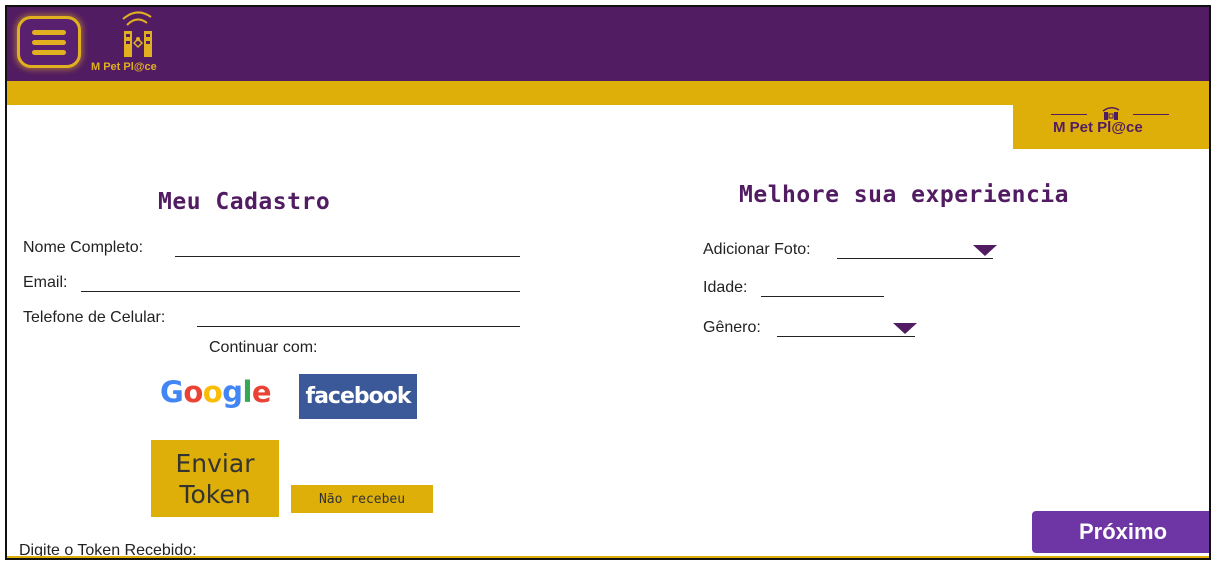  What do you see at coordinates (83, 247) in the screenshot?
I see `nome-label: Nome Completo:` at bounding box center [83, 247].